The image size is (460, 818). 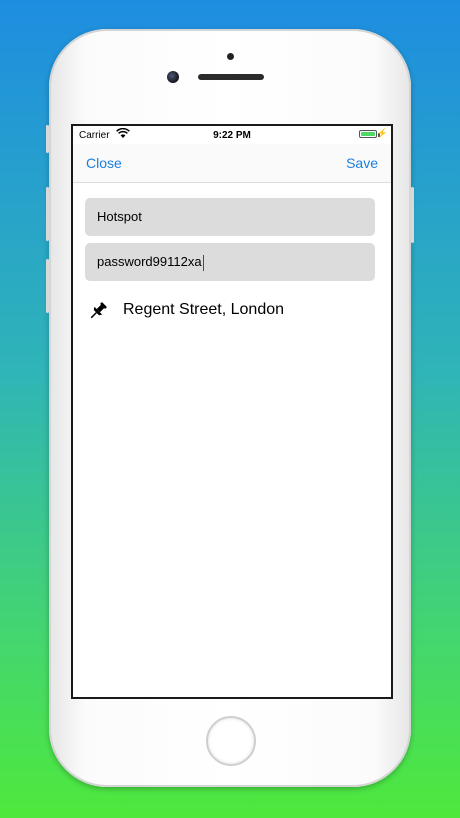 What do you see at coordinates (231, 77) in the screenshot?
I see `earpiece-speaker` at bounding box center [231, 77].